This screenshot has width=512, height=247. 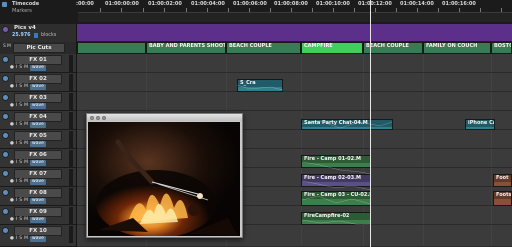 I want to click on track-header-fx-02: FX 02 ● I S Mwave, so click(x=38, y=82).